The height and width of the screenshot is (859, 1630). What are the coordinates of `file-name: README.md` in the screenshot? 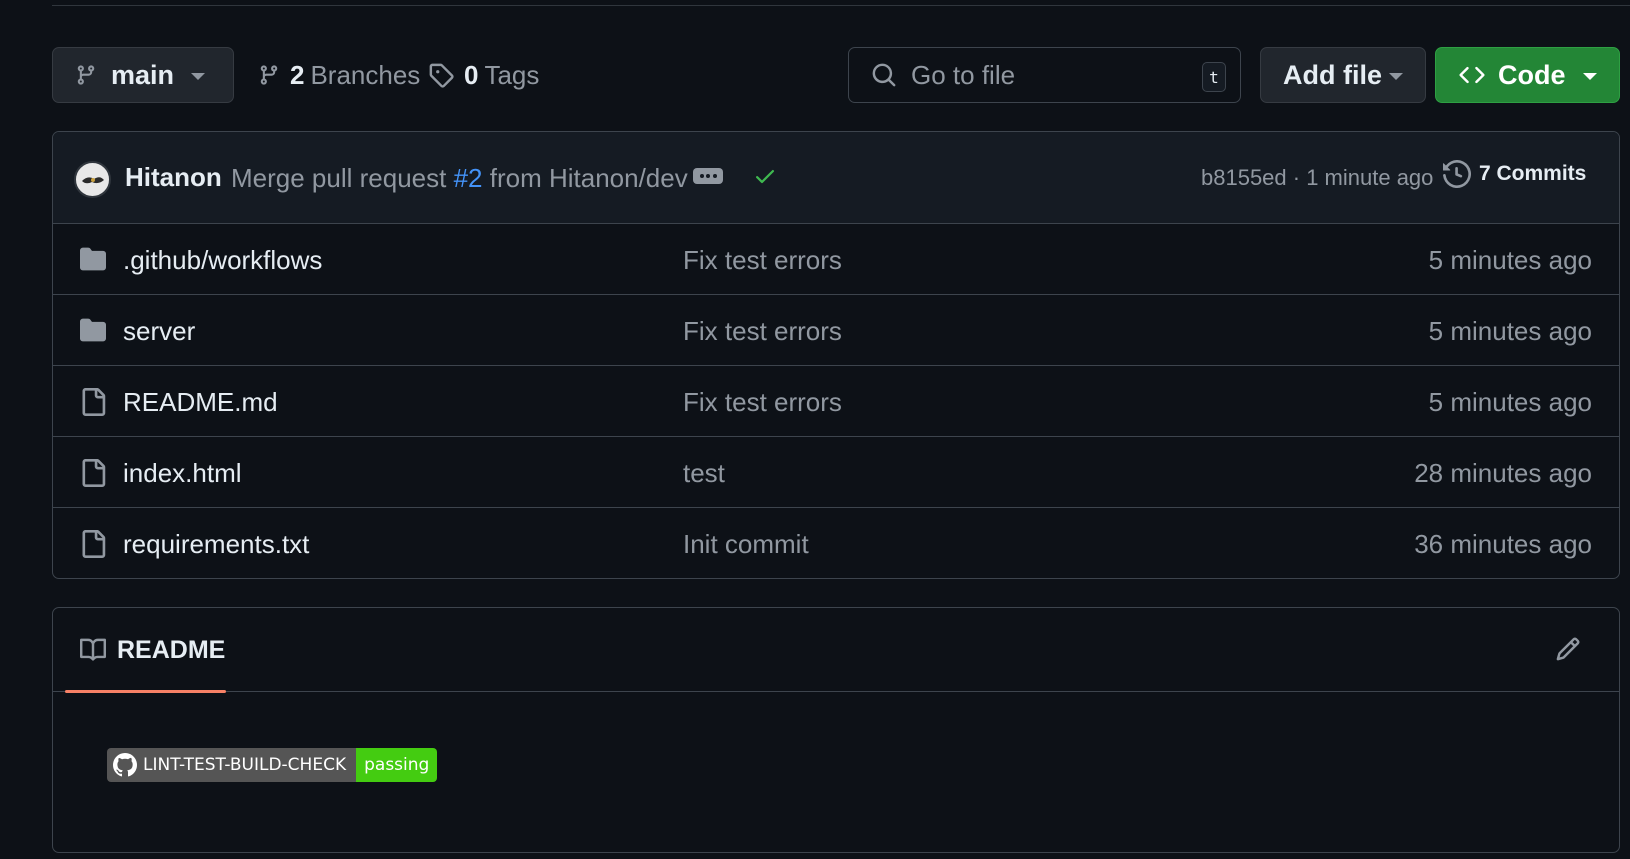 It's located at (200, 402).